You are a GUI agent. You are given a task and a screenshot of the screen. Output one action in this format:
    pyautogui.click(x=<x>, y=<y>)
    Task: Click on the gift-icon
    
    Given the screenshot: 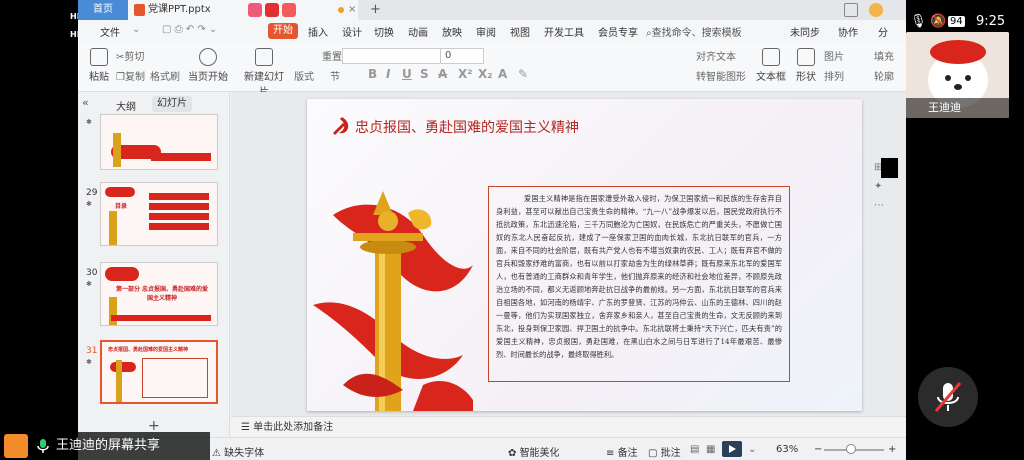 What is the action you would take?
    pyautogui.click(x=255, y=10)
    